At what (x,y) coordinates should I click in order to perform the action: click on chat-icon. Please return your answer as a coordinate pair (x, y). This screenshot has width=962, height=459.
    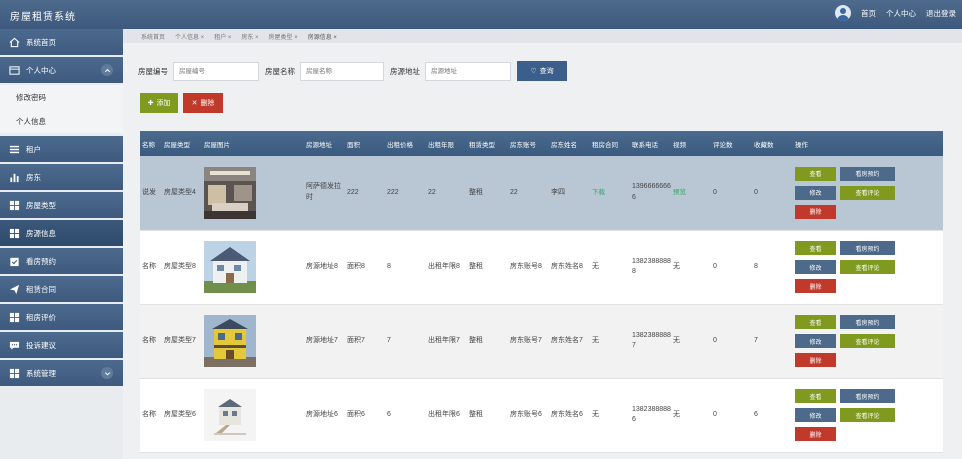
    Looking at the image, I should click on (14, 345).